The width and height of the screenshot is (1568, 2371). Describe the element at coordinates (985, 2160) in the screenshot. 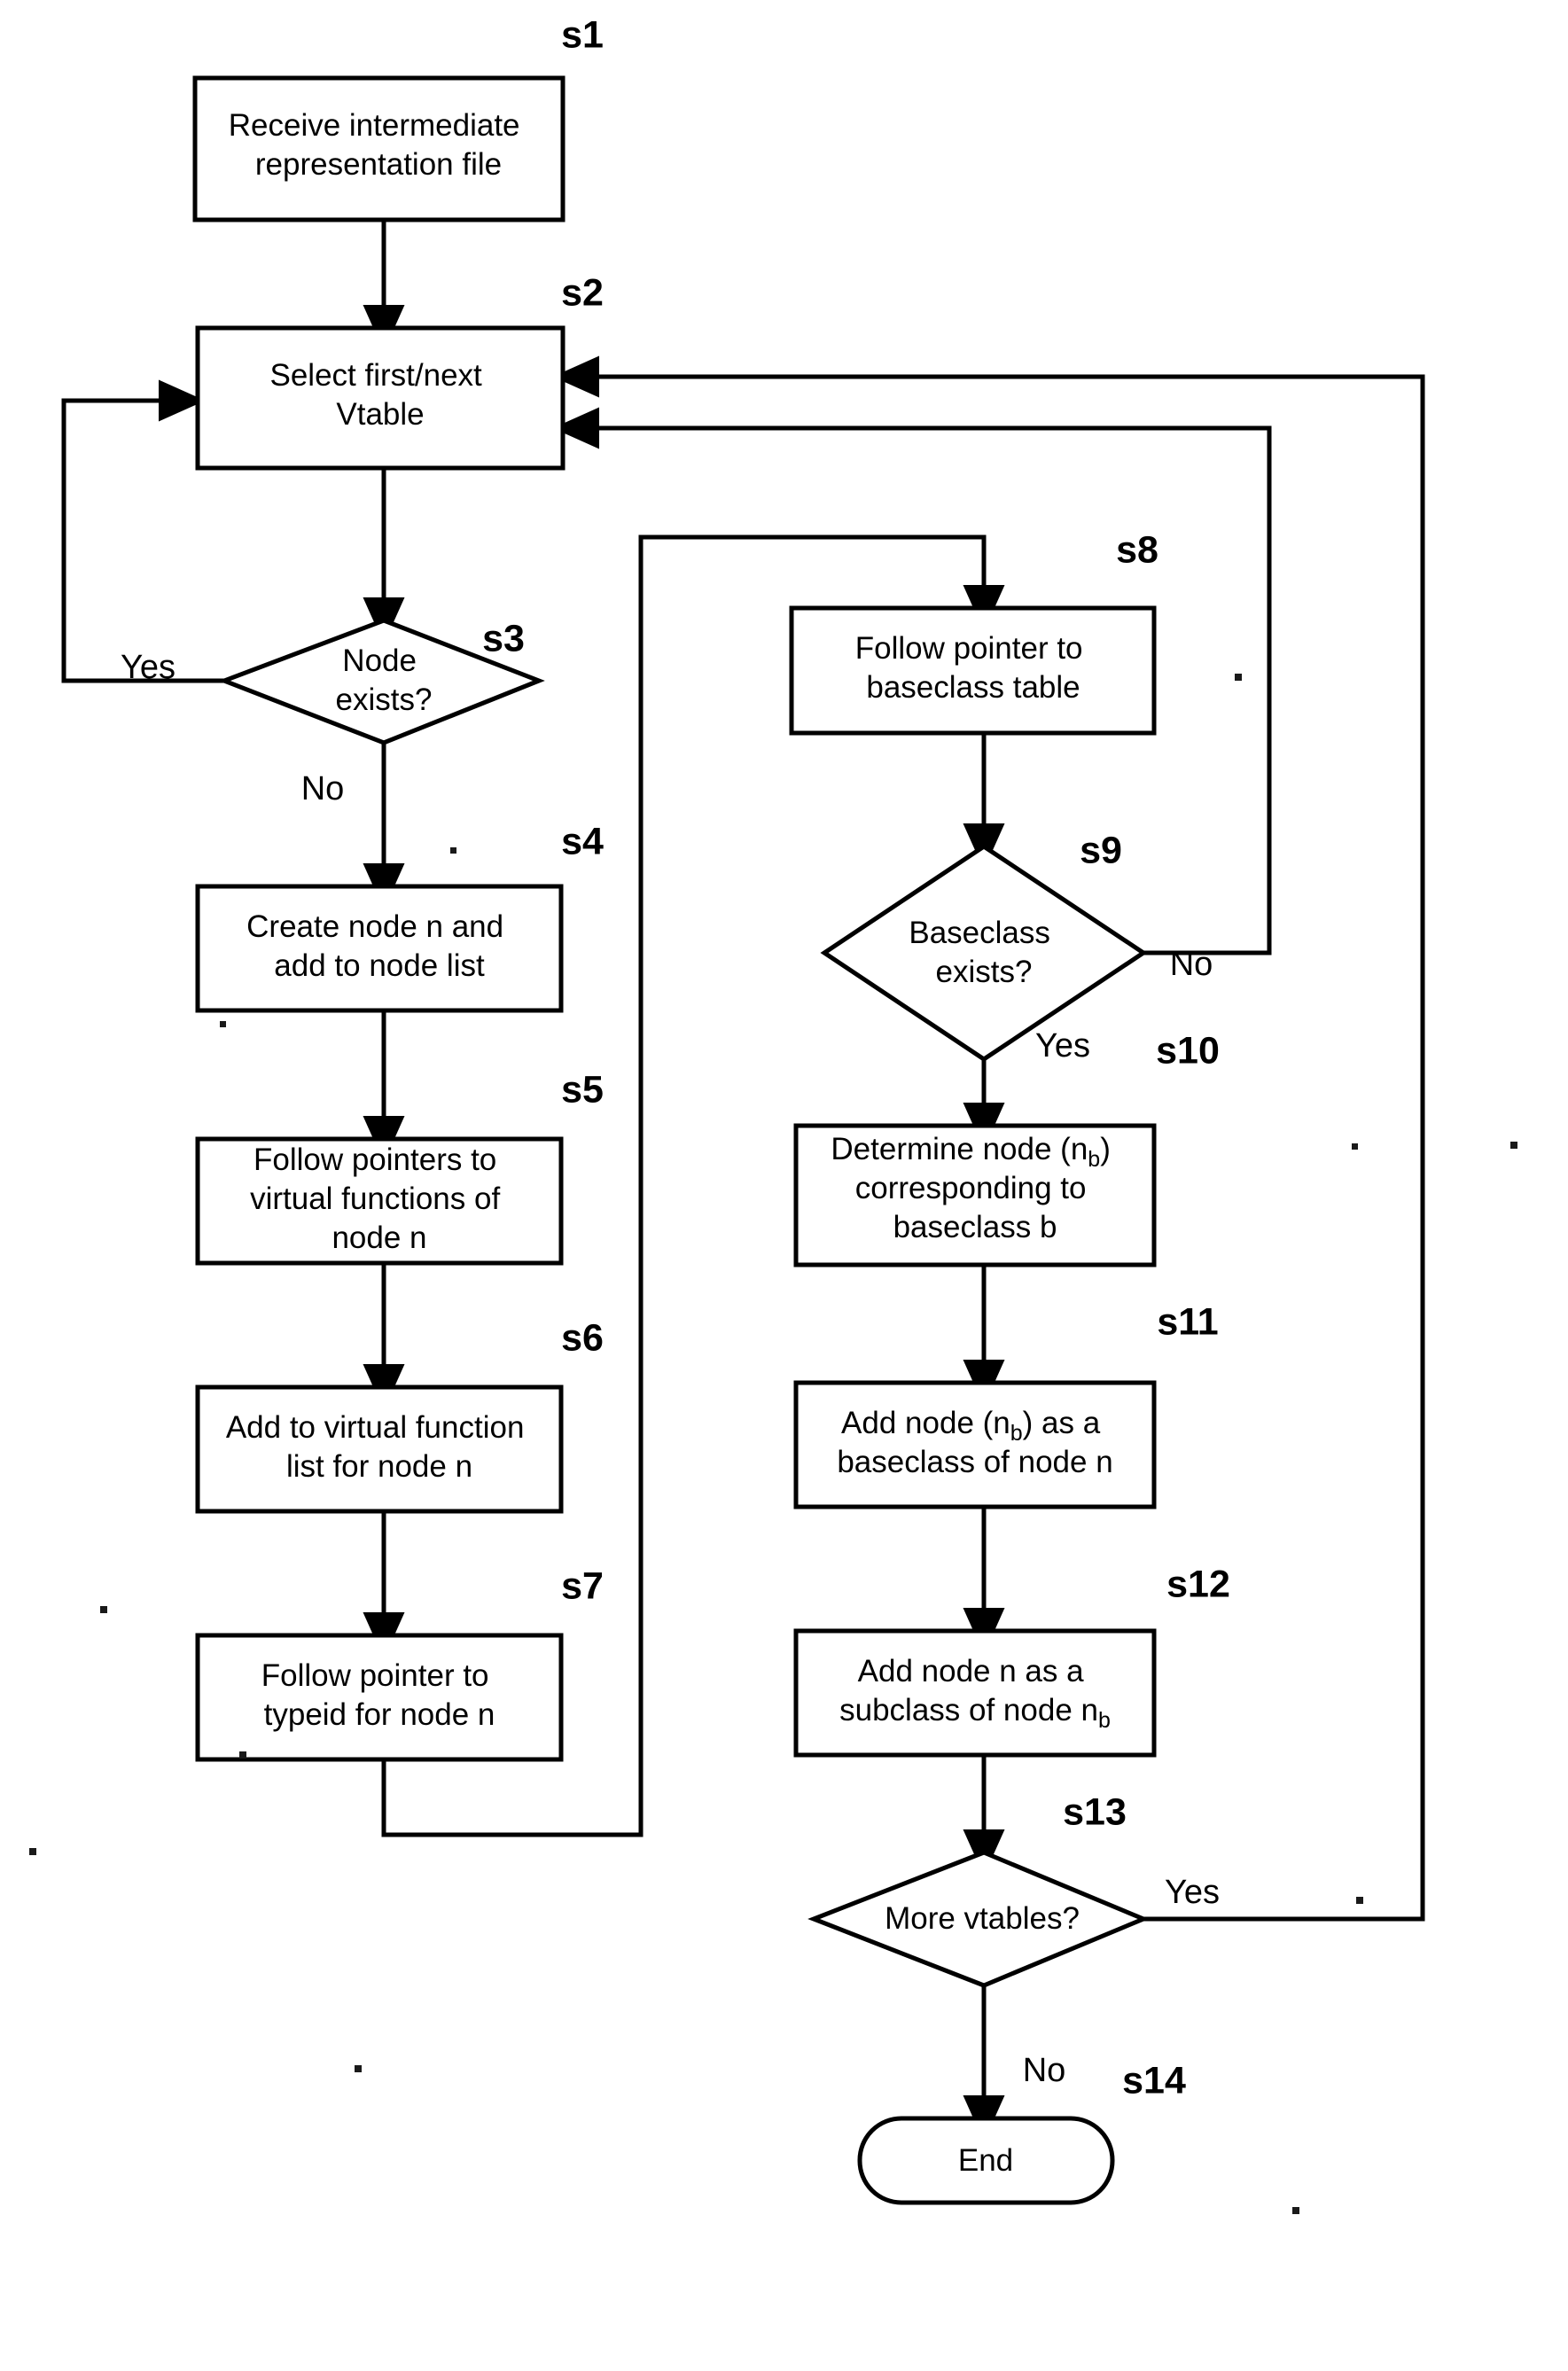

I see `node-s14-label: End` at that location.